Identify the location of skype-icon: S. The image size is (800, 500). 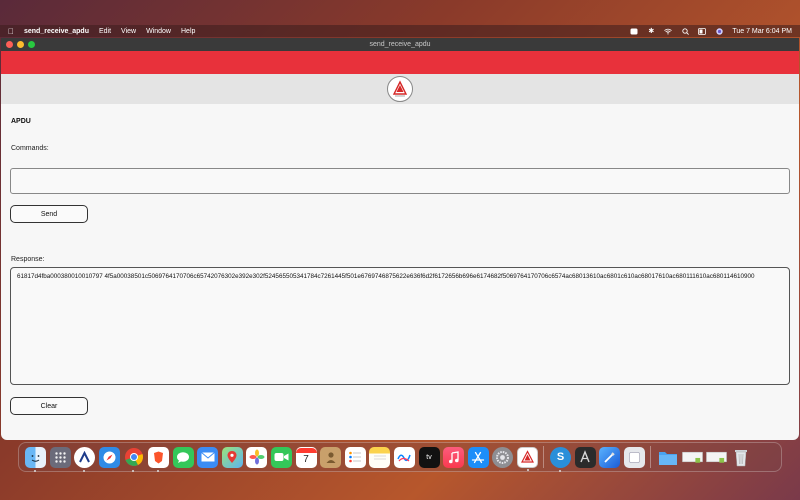
(561, 459).